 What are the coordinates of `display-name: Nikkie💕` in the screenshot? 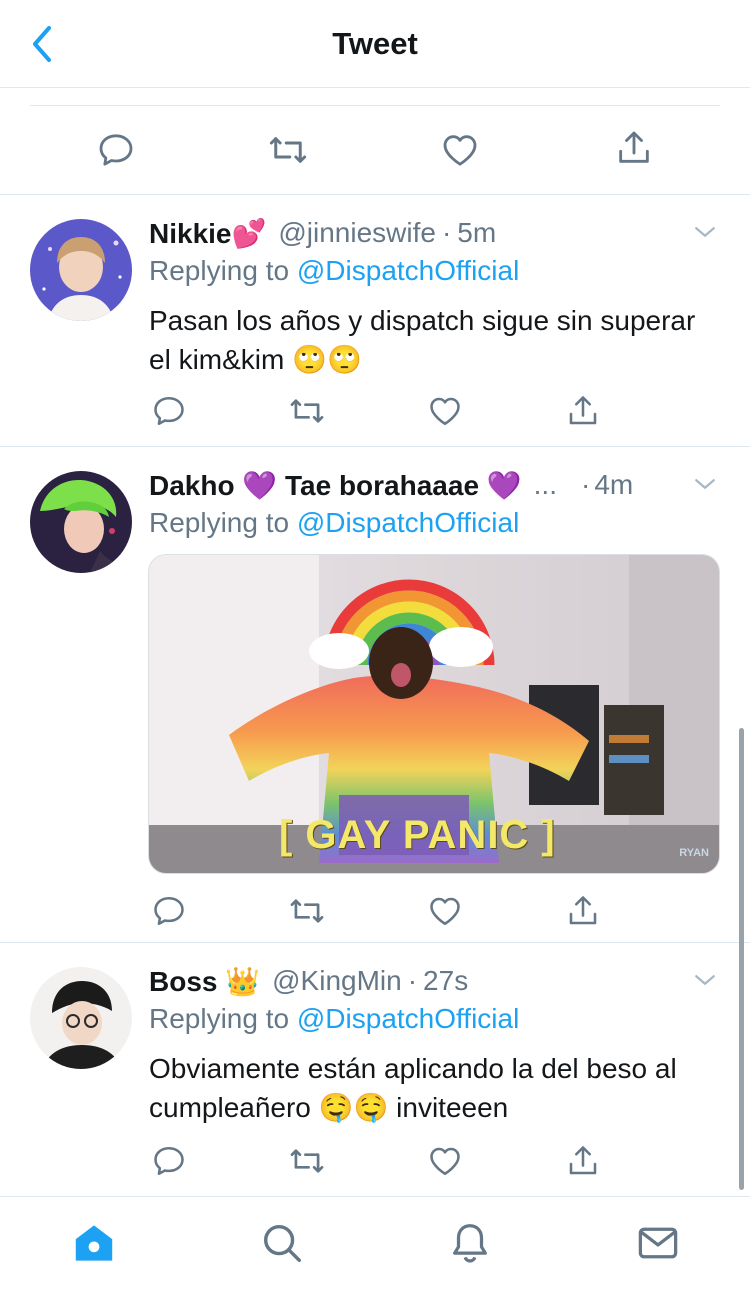 It's located at (207, 233).